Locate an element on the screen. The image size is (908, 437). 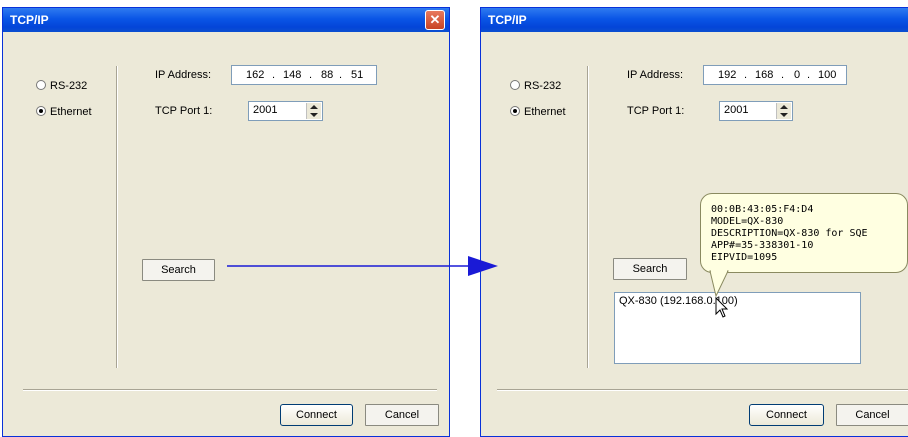
mouse-pointer-icon is located at coordinates (722, 307).